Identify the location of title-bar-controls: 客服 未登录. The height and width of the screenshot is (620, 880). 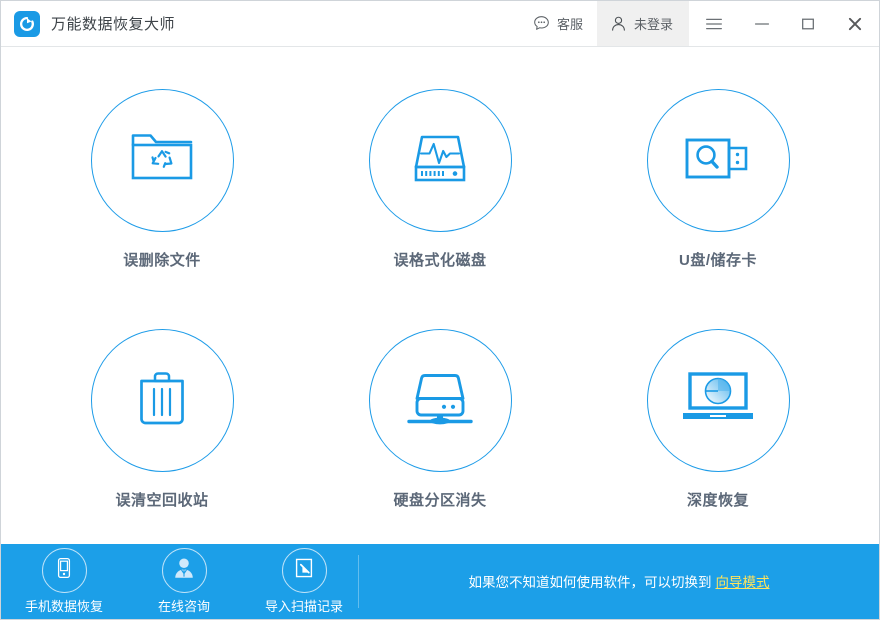
(700, 23).